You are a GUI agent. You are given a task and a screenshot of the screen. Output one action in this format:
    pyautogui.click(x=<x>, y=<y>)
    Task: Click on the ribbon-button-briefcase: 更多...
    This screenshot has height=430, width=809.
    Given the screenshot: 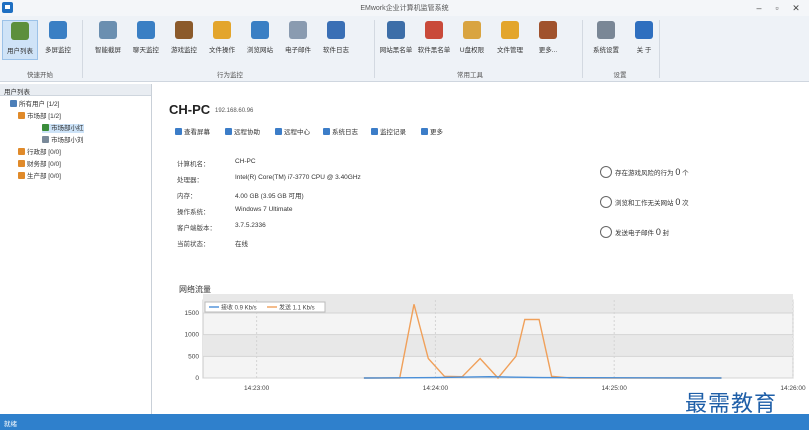 What is the action you would take?
    pyautogui.click(x=548, y=40)
    